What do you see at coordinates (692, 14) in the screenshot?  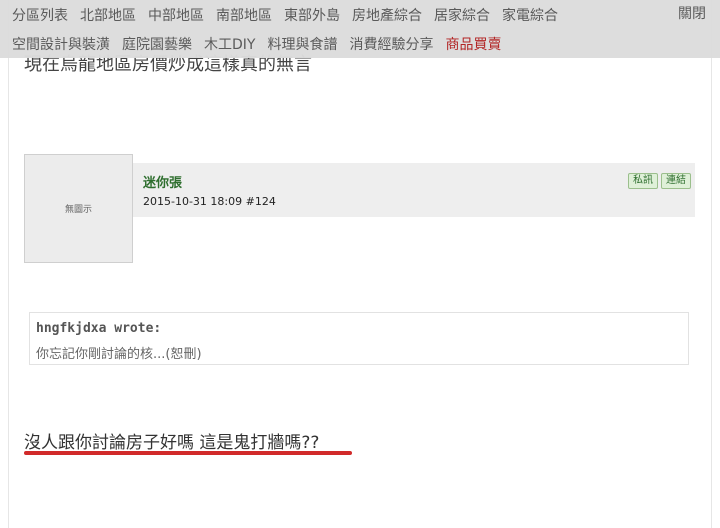 I see `menu-close-button: 關閉` at bounding box center [692, 14].